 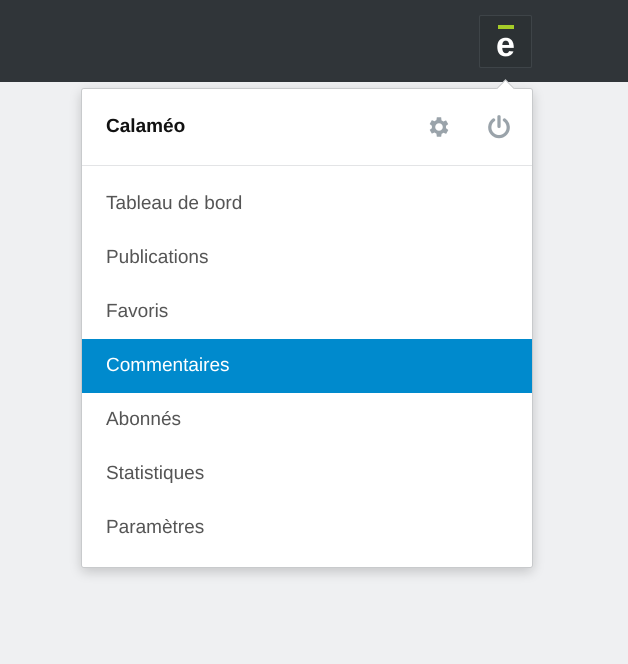 I want to click on menu-item: Paramètres, so click(x=307, y=528).